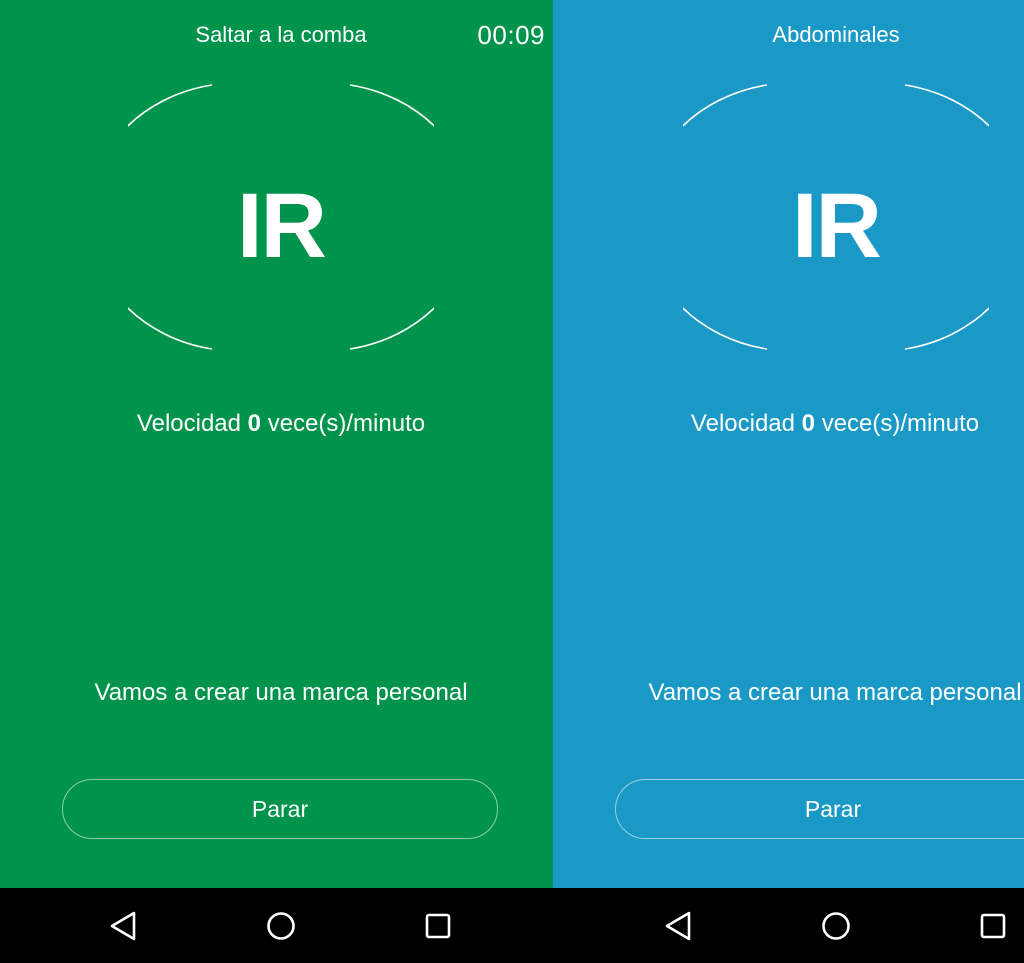 Image resolution: width=1024 pixels, height=963 pixels. What do you see at coordinates (836, 34) in the screenshot?
I see `exercise-title: Abdominales` at bounding box center [836, 34].